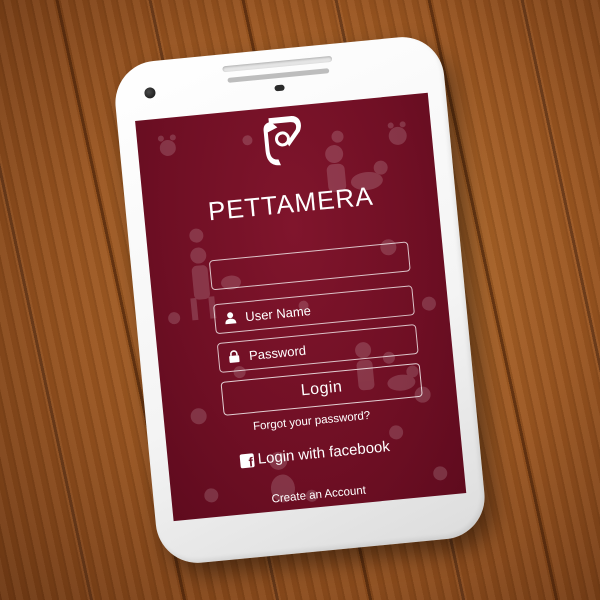 The image size is (600, 600). I want to click on lock-icon, so click(234, 356).